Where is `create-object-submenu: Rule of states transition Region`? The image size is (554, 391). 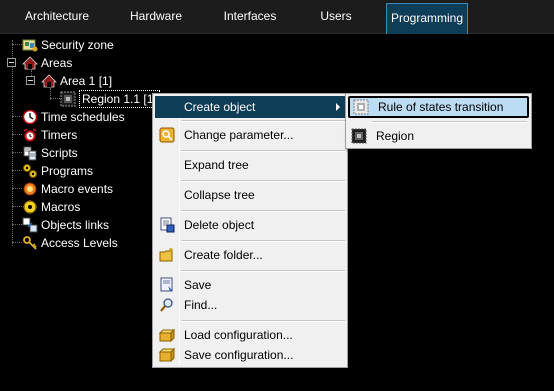
create-object-submenu: Rule of states transition Region is located at coordinates (438, 121).